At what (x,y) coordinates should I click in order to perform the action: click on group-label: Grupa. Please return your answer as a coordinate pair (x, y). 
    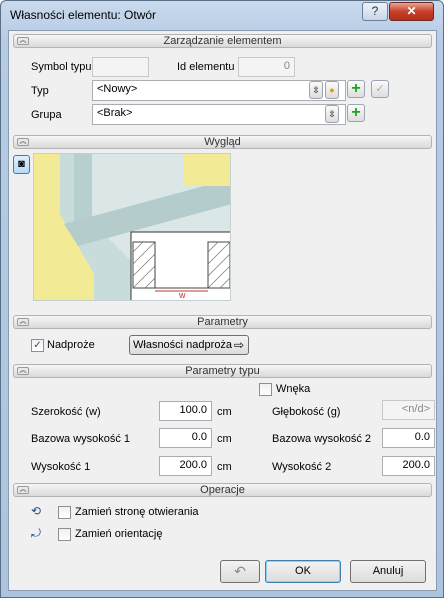
    Looking at the image, I should click on (46, 115).